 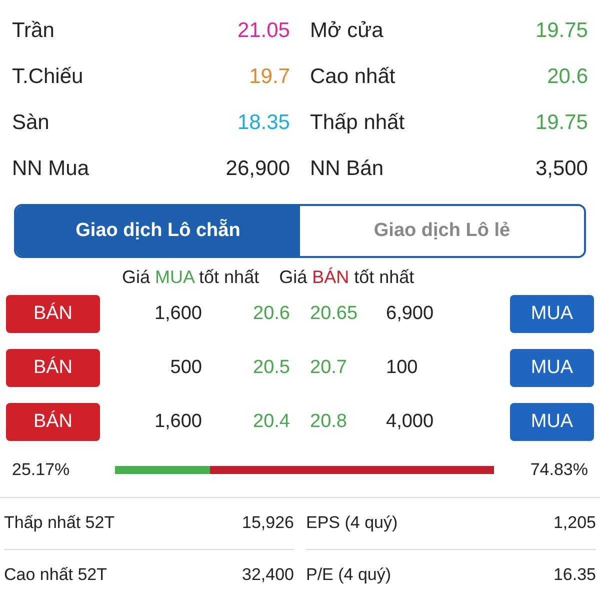 I want to click on ask-quantity: 100, so click(x=402, y=368).